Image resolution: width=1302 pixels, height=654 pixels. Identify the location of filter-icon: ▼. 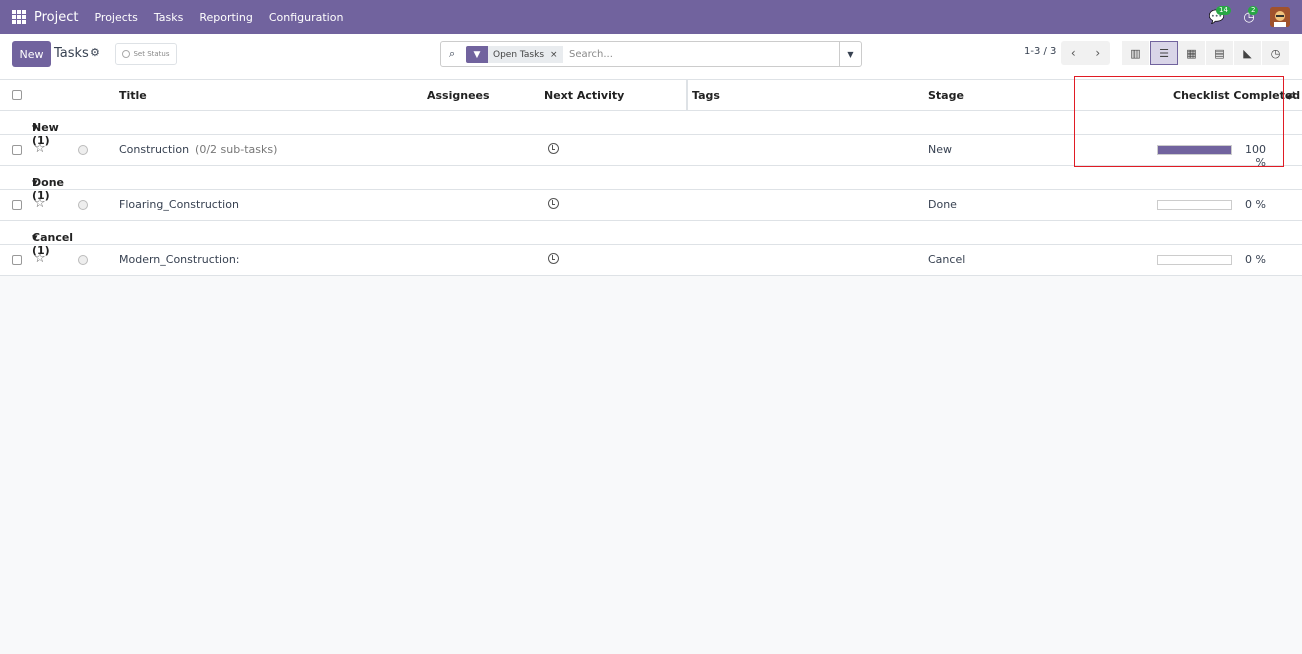
(477, 54).